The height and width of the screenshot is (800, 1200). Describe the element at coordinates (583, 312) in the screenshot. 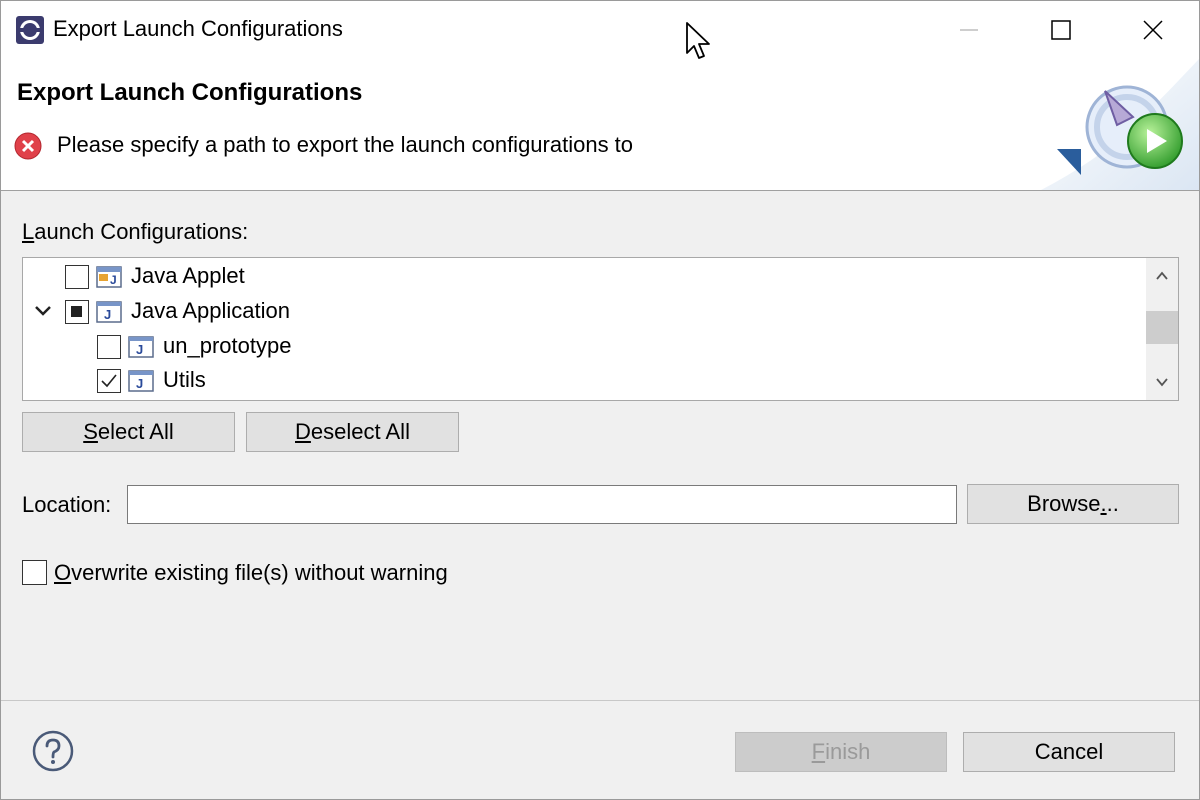

I see `tree-item-java-application: J Java Application` at that location.